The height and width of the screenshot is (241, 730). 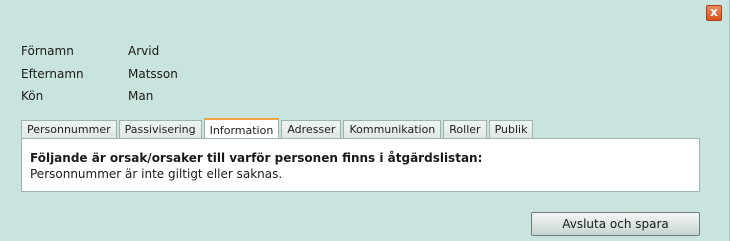 I want to click on lastname-value: Matsson, so click(x=153, y=74).